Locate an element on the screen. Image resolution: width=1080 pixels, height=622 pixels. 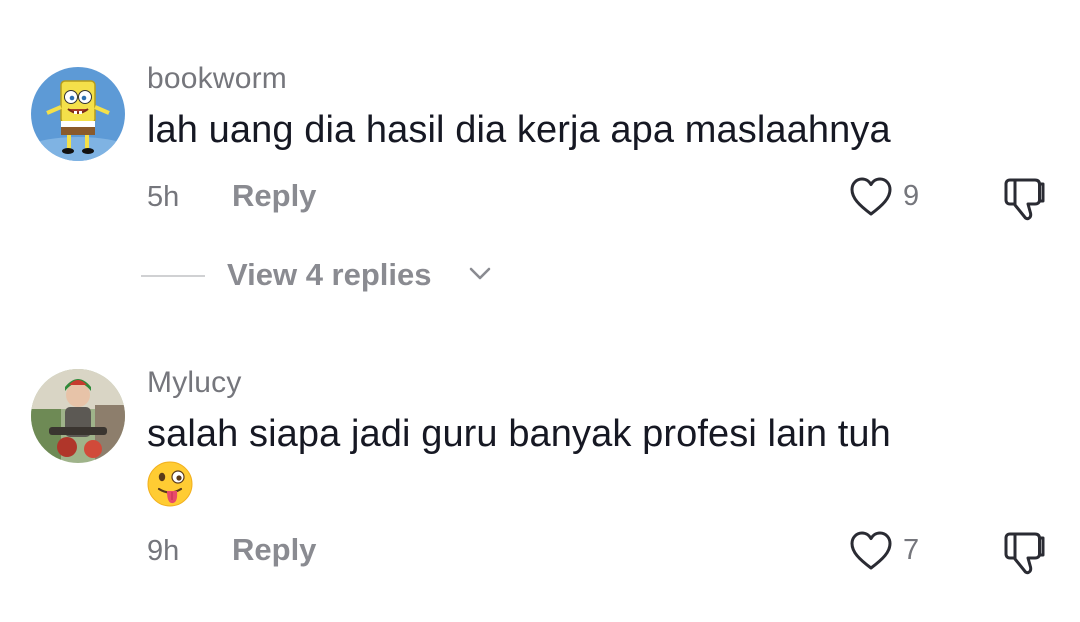
username: bookworm is located at coordinates (217, 79).